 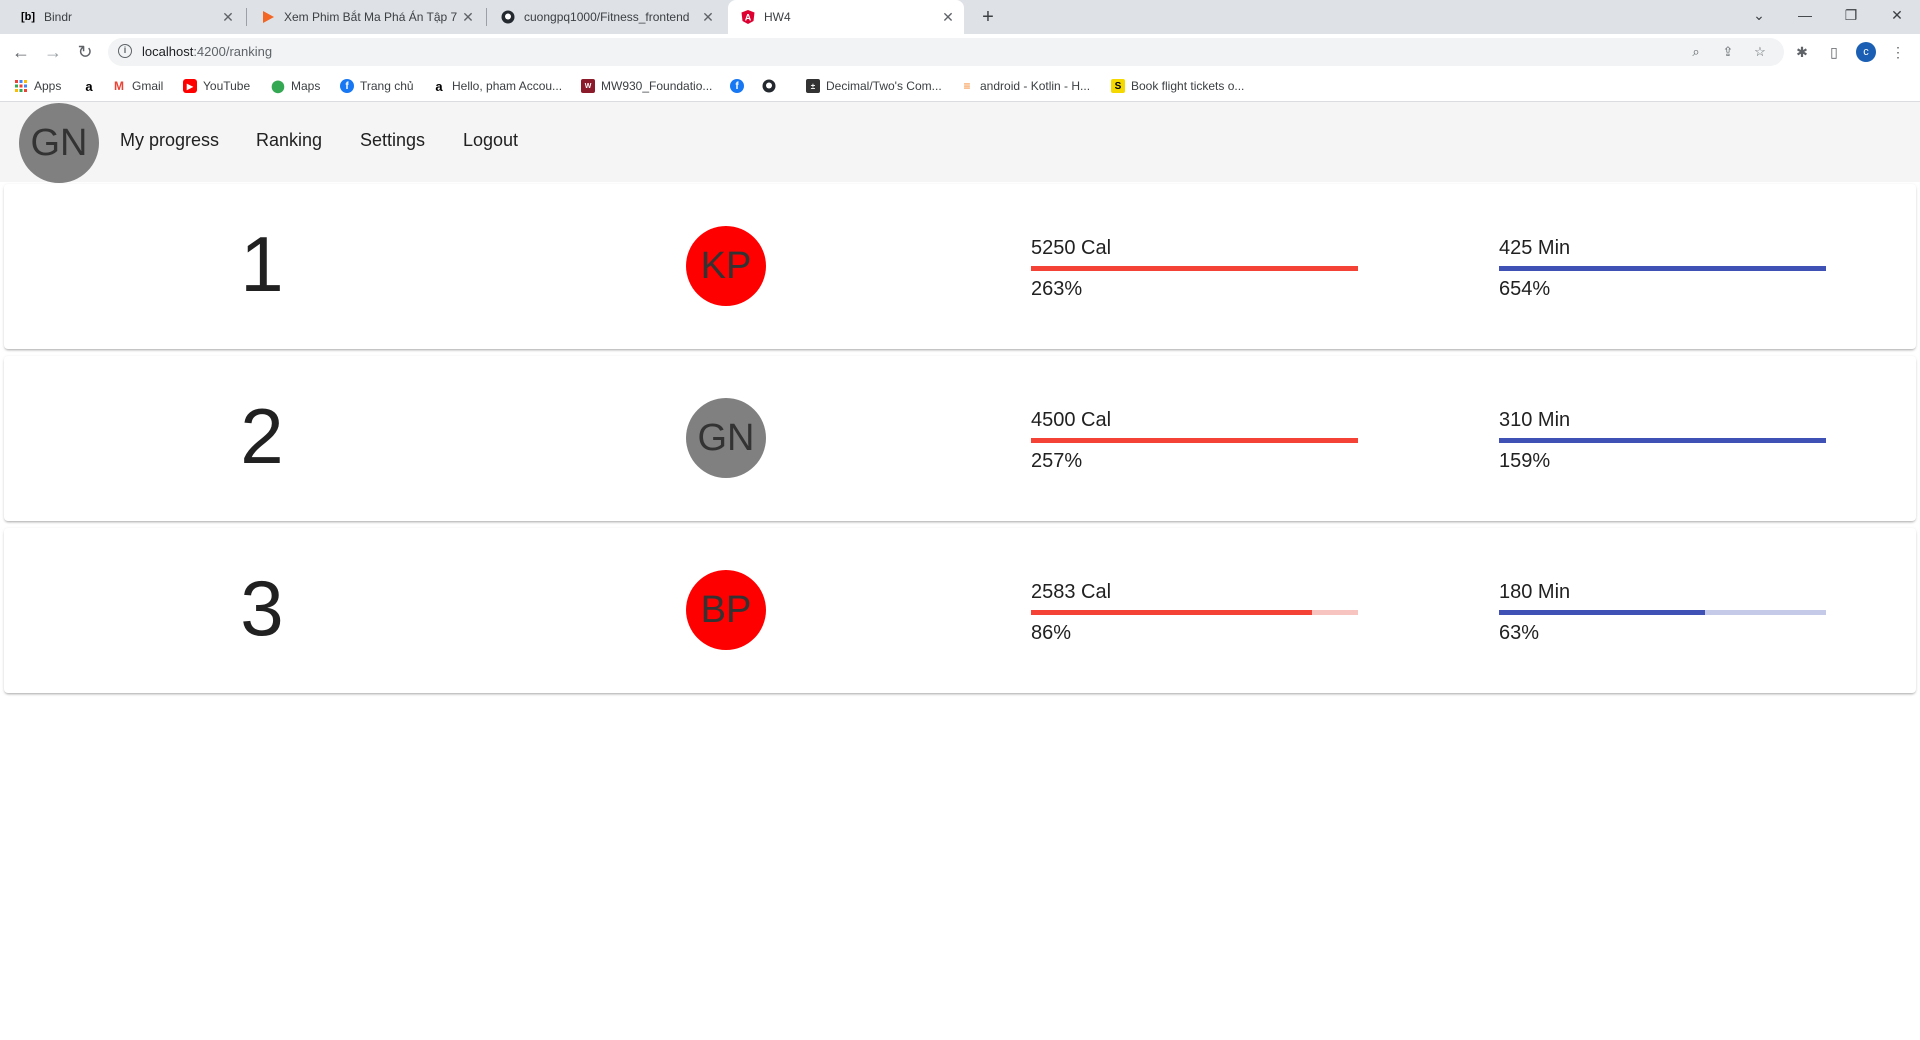 What do you see at coordinates (1760, 52) in the screenshot?
I see `star-icon: ☆` at bounding box center [1760, 52].